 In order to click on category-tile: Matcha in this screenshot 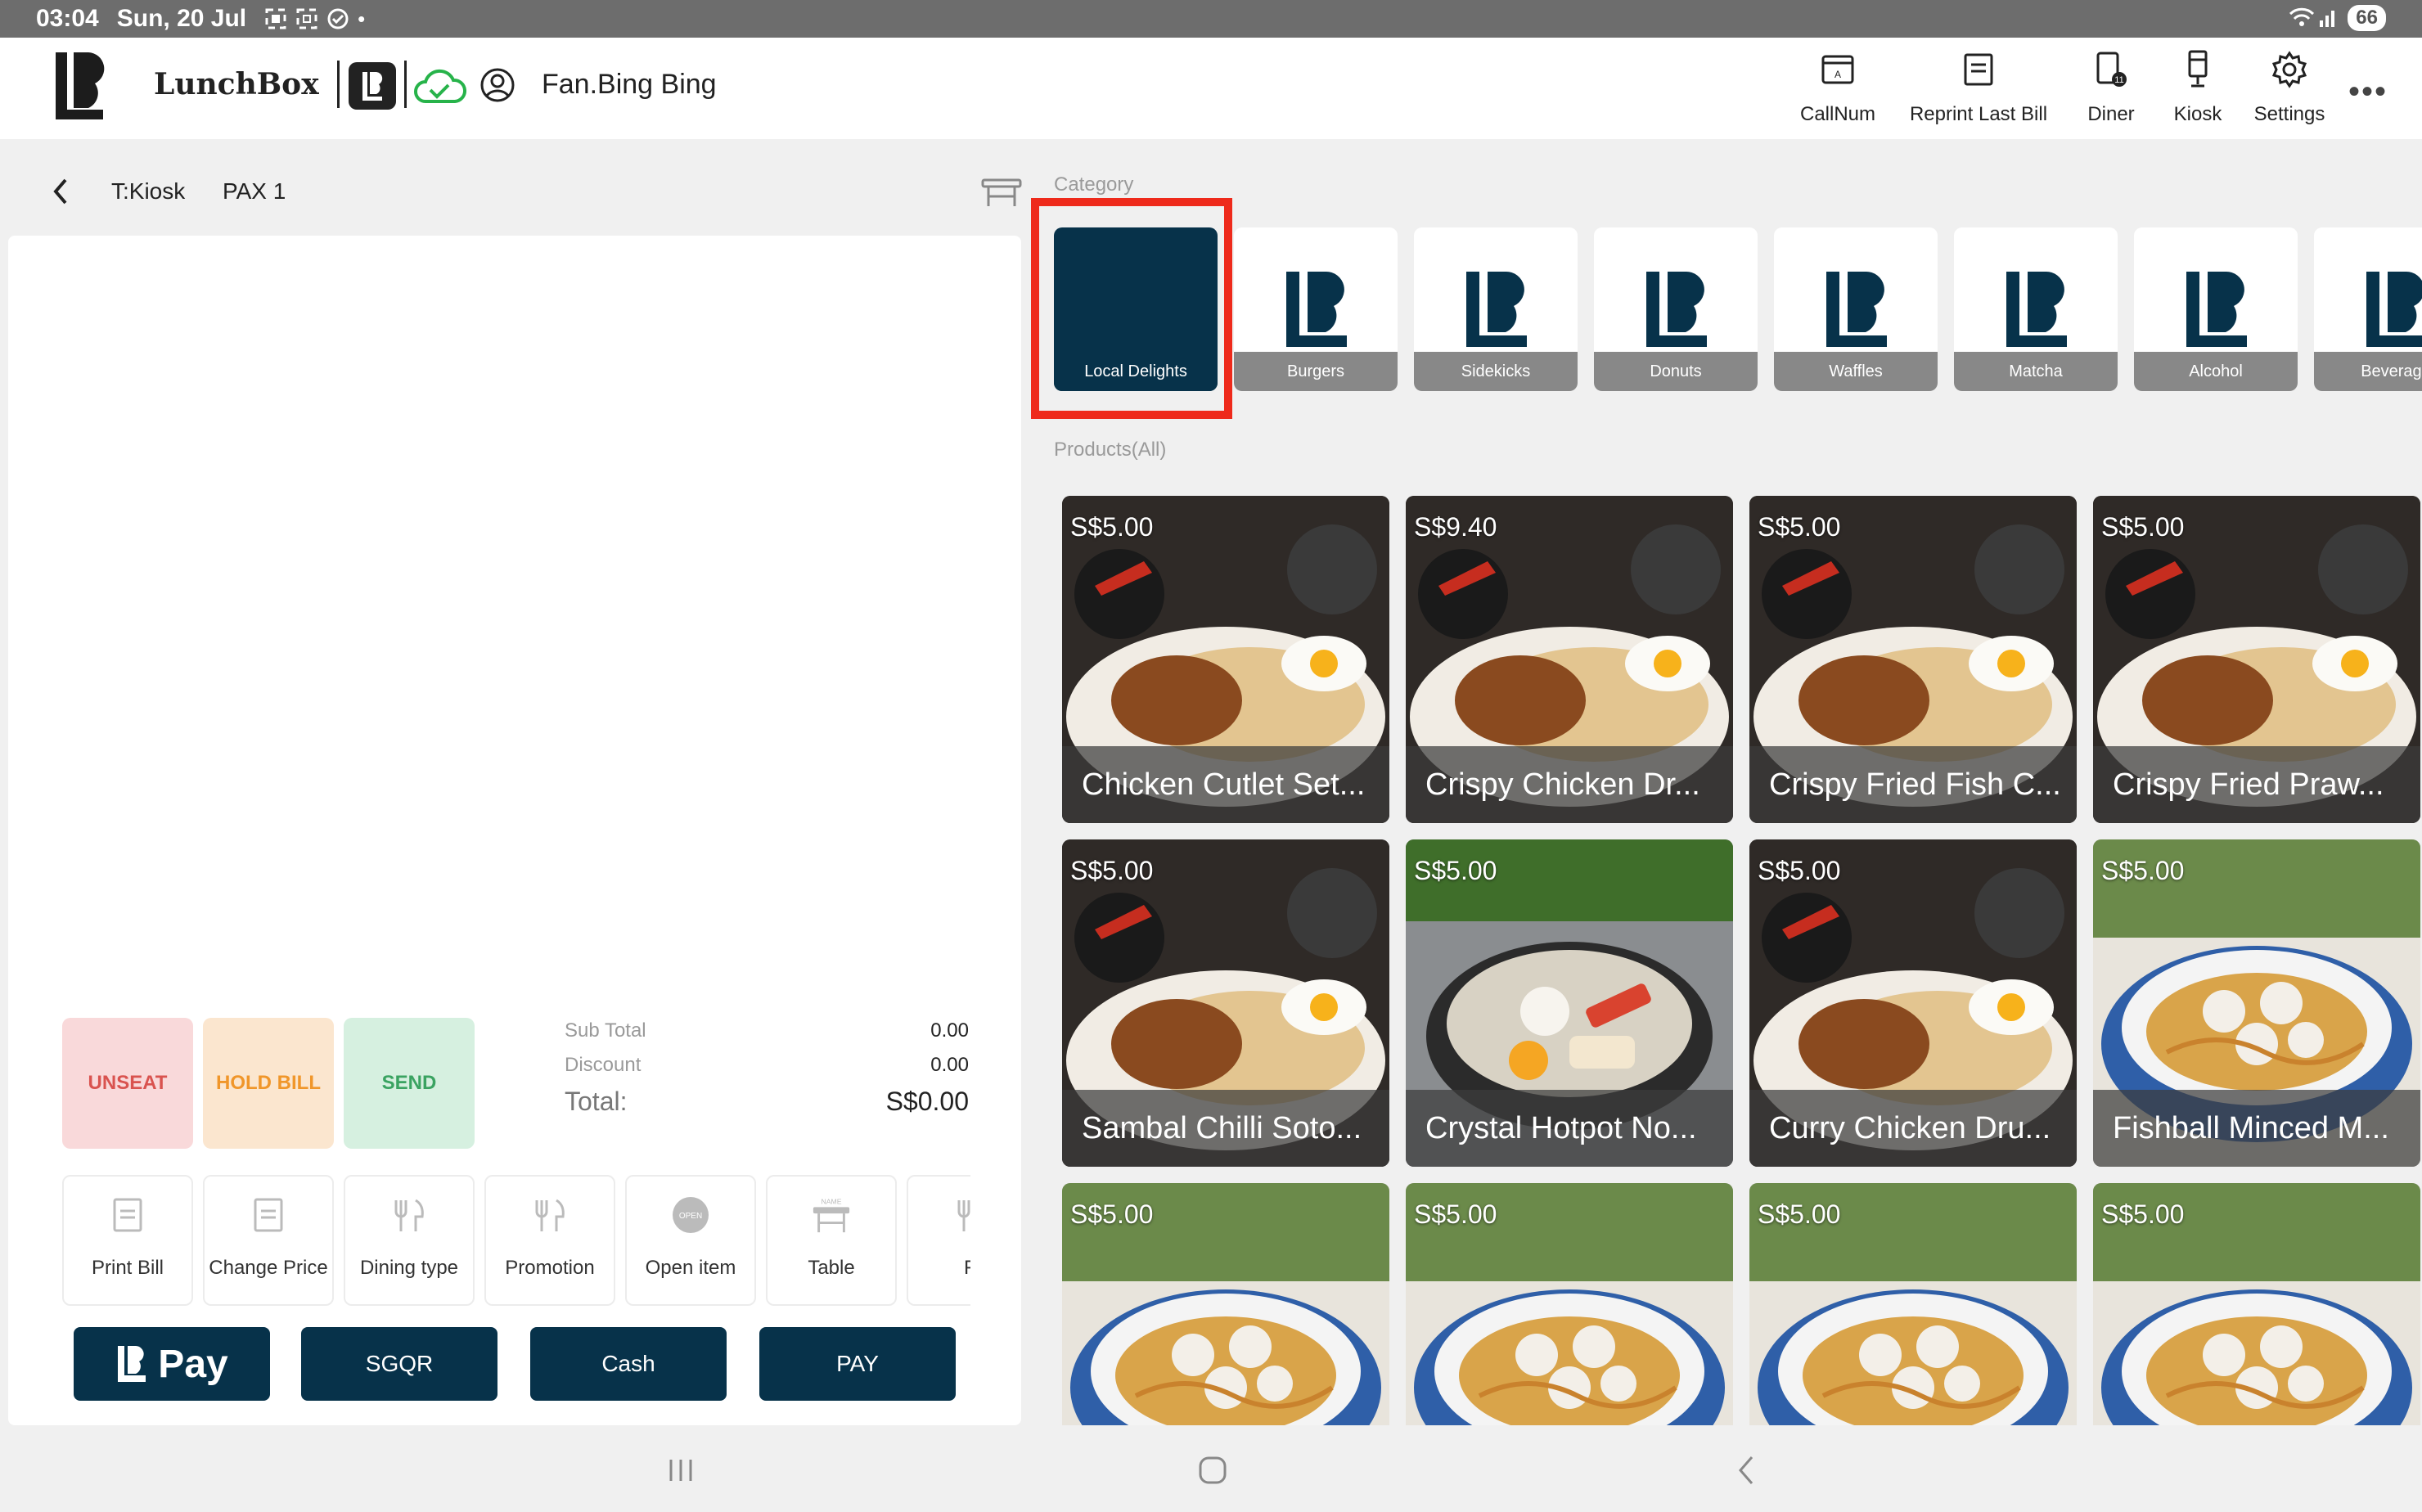, I will do `click(2036, 309)`.